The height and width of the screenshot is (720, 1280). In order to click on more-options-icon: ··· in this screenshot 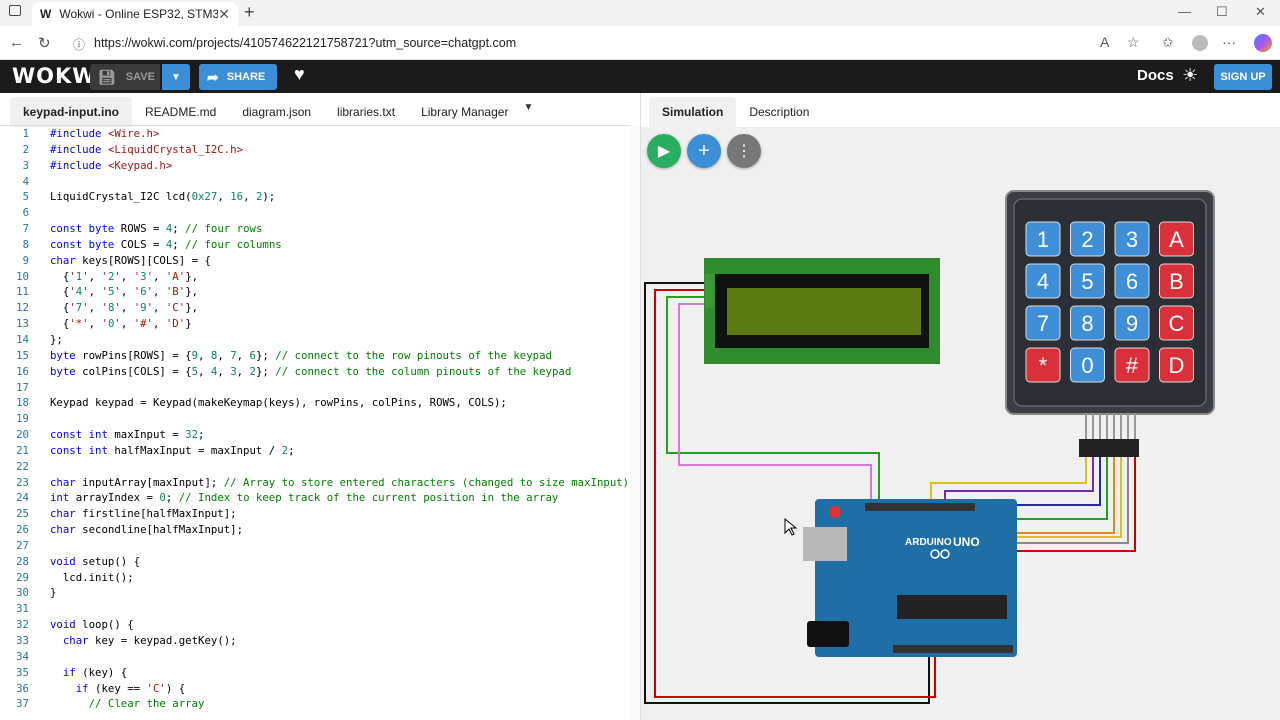, I will do `click(1229, 42)`.